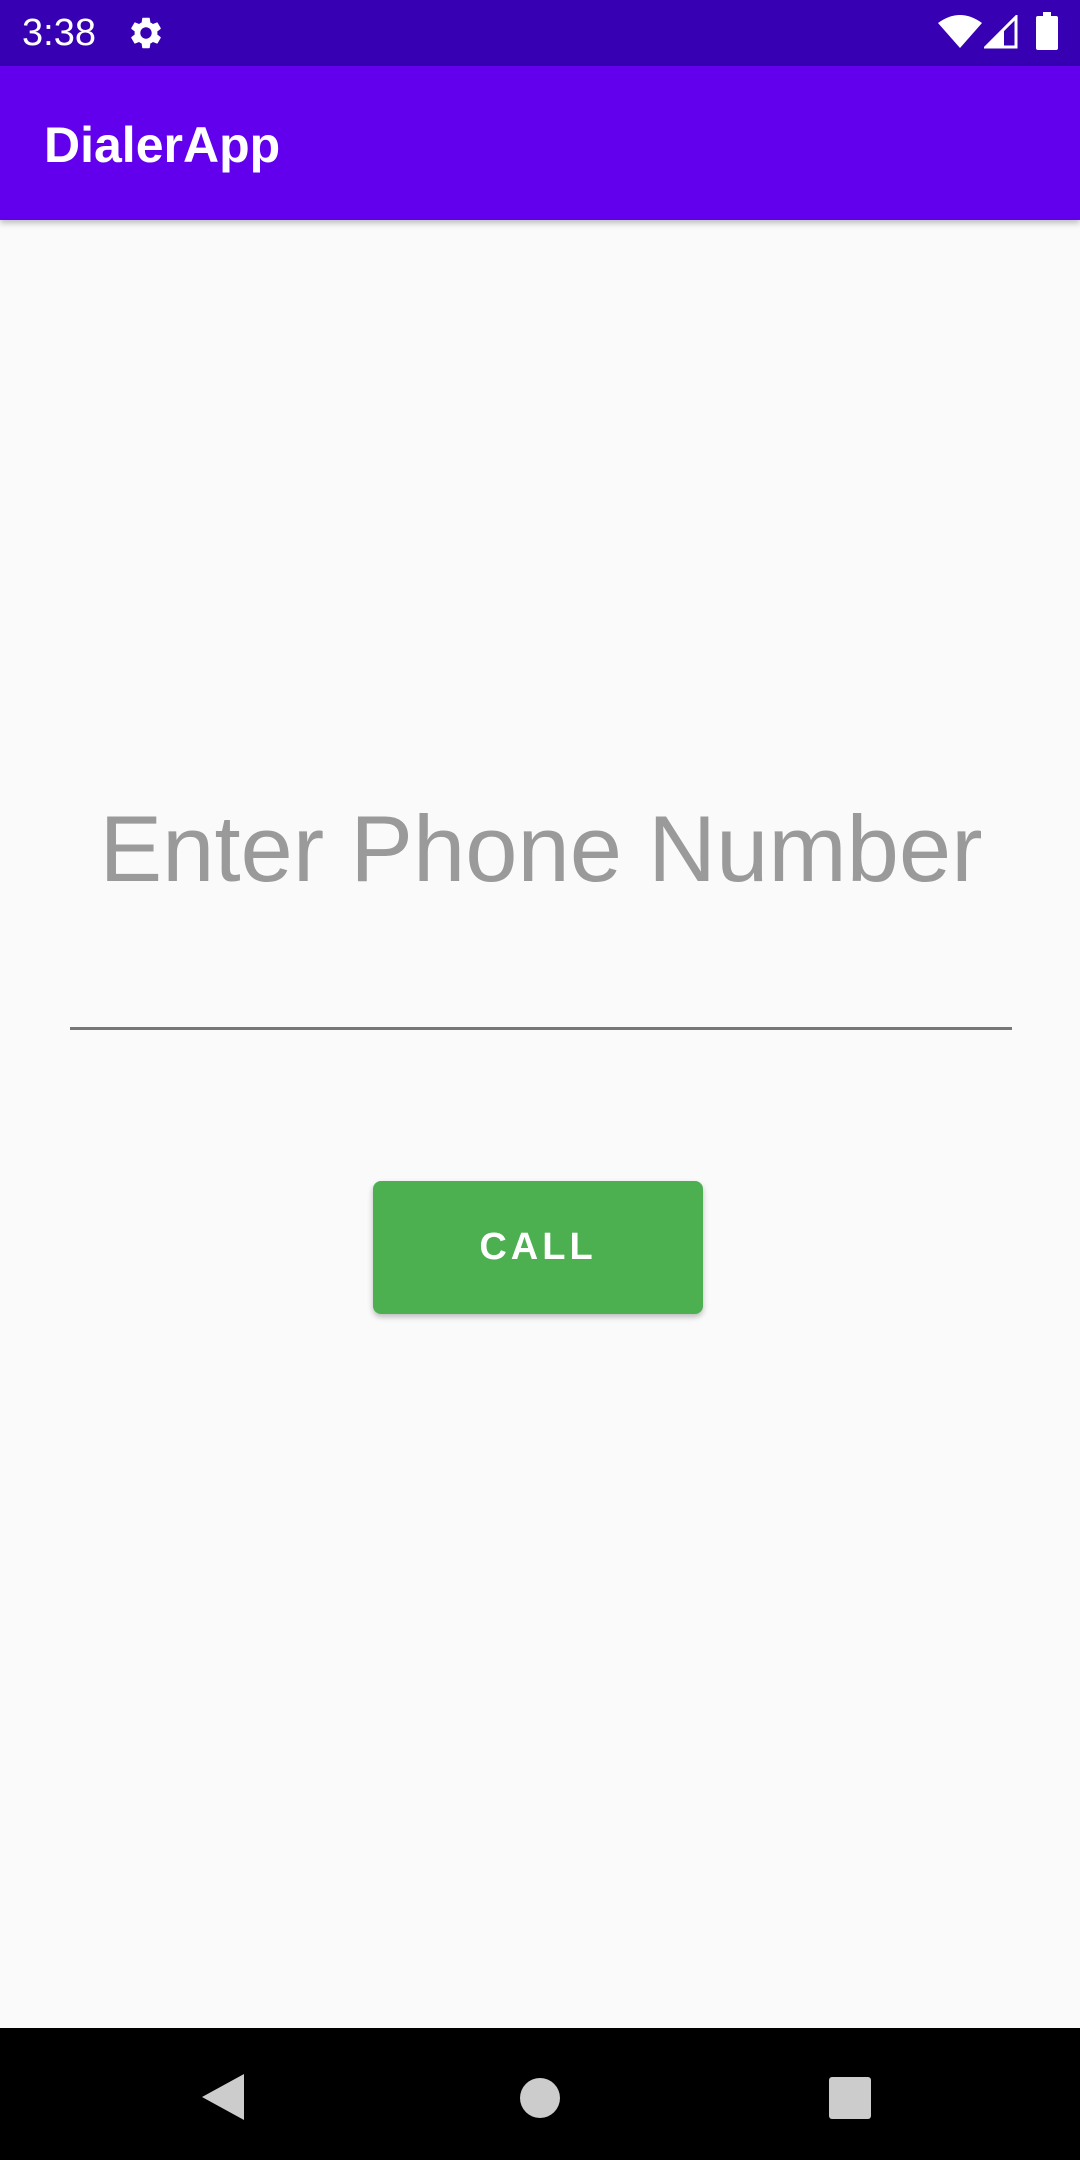  What do you see at coordinates (850, 2098) in the screenshot?
I see `recents-icon` at bounding box center [850, 2098].